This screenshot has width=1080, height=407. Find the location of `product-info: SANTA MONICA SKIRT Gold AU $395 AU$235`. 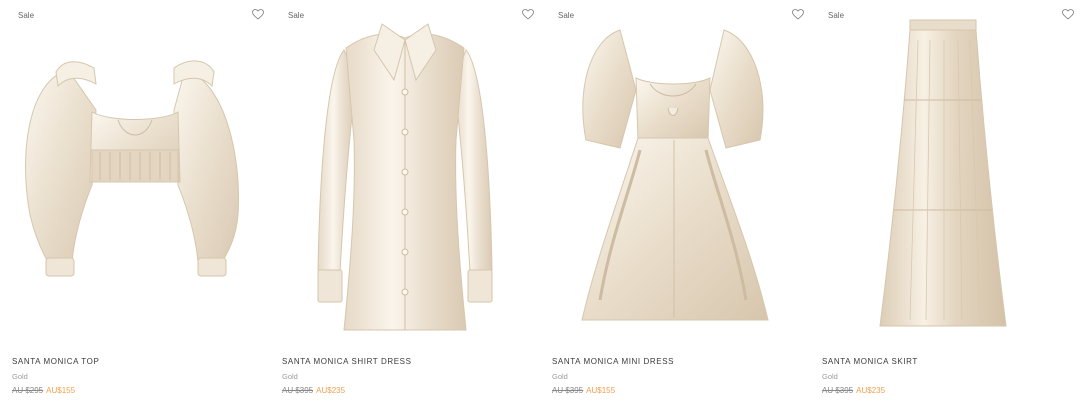

product-info: SANTA MONICA SKIRT Gold AU $395 AU$235 is located at coordinates (870, 376).